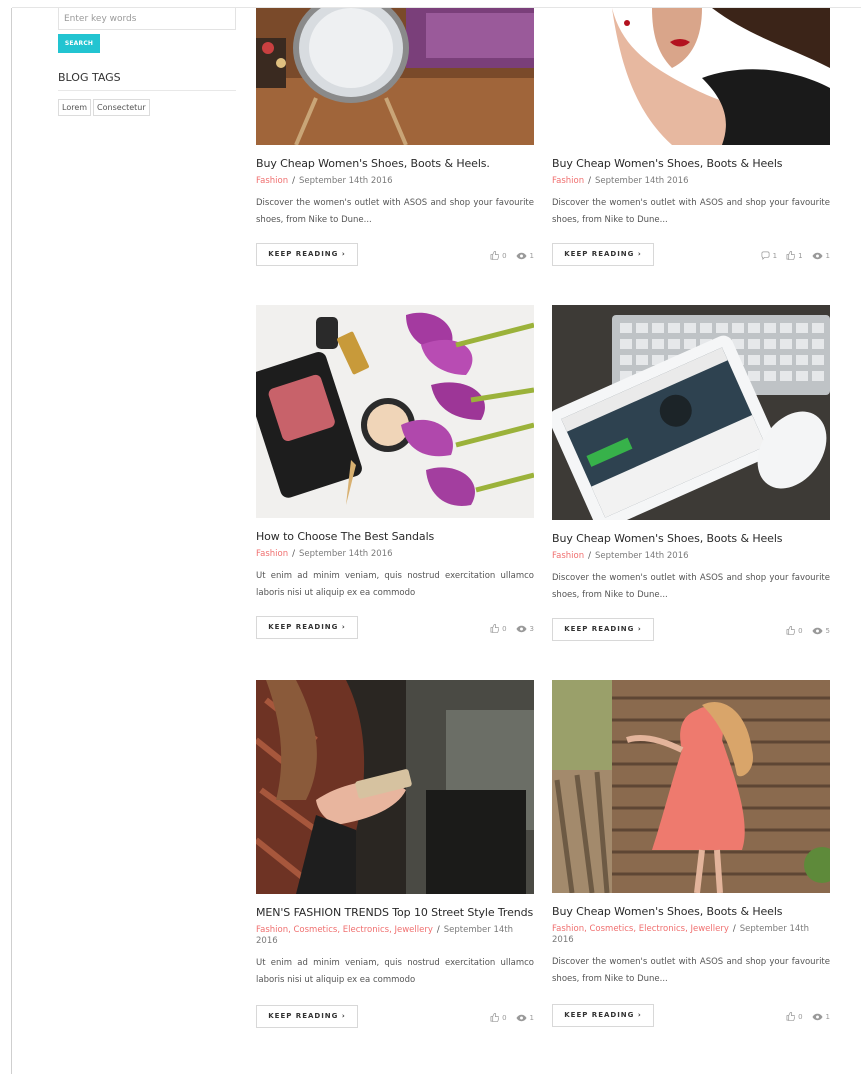 The width and height of the screenshot is (861, 1074). I want to click on blog-sidebar: SEARCH BLOG TAGS Lorem Consectetur, so click(147, 62).